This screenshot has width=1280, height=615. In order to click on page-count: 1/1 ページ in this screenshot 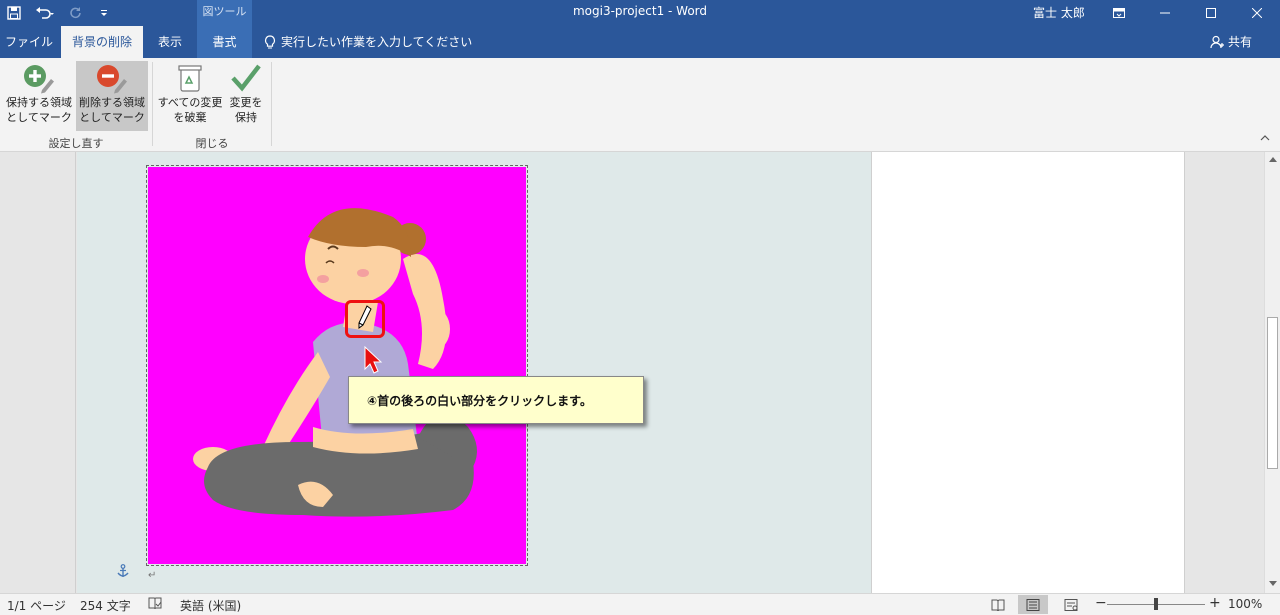, I will do `click(36, 605)`.